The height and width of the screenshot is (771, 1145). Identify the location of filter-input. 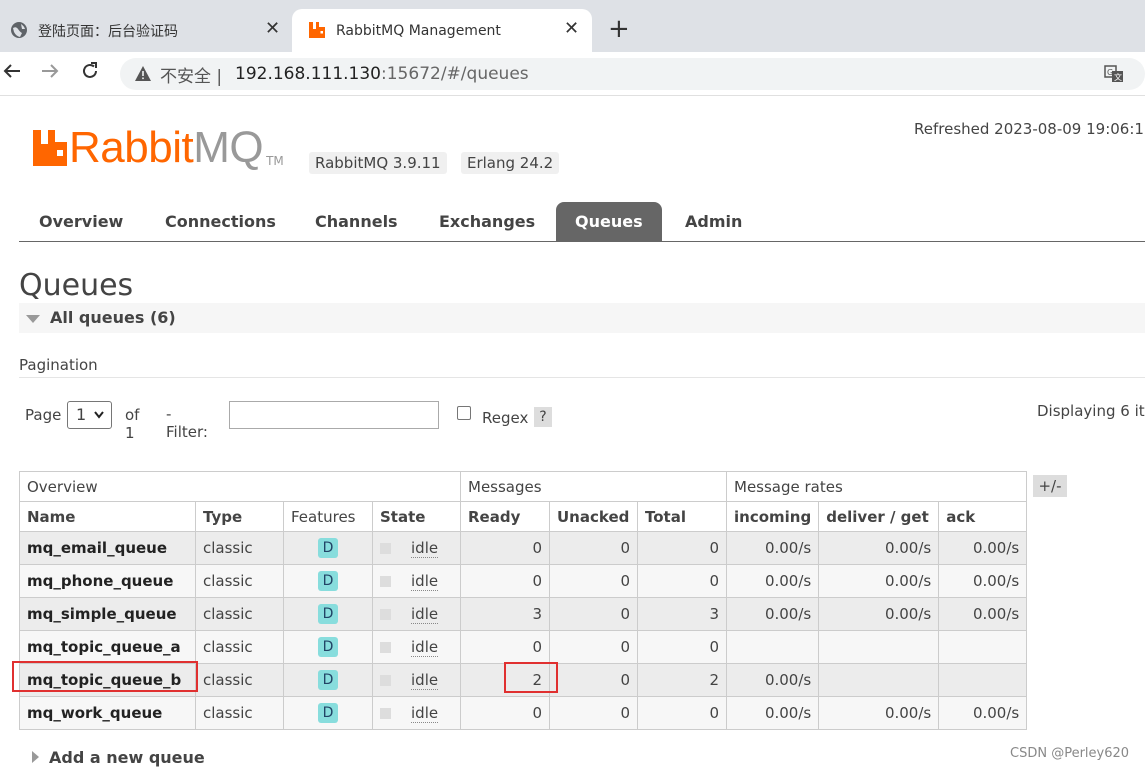
(334, 415).